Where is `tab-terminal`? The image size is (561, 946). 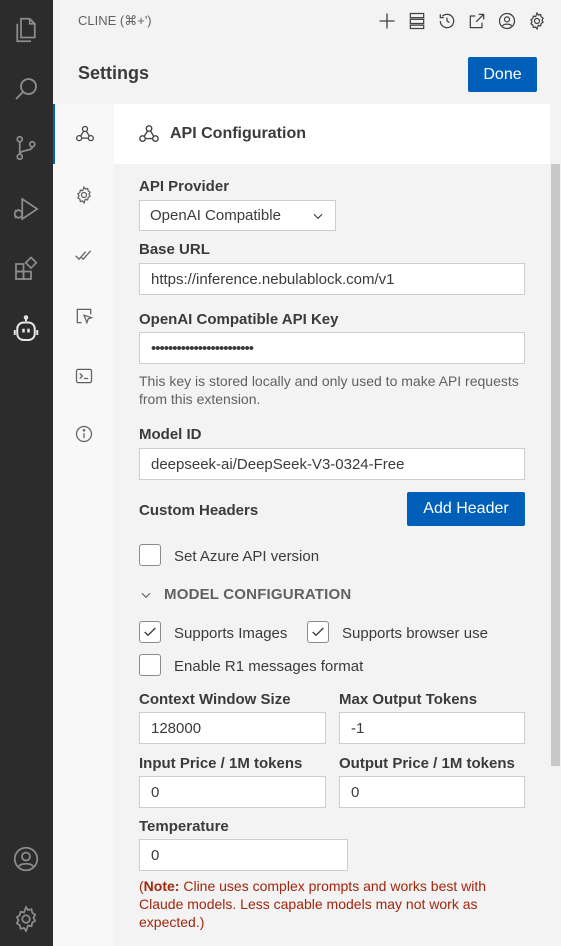
tab-terminal is located at coordinates (83, 376).